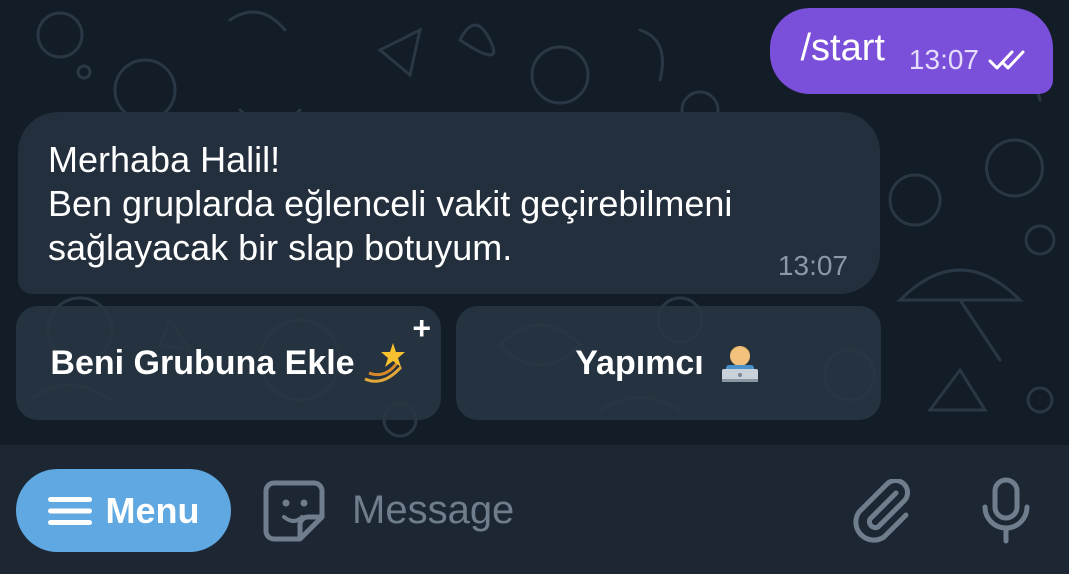 The width and height of the screenshot is (1069, 574). I want to click on message-line: sağlayacak bir slap botuyum., so click(280, 247).